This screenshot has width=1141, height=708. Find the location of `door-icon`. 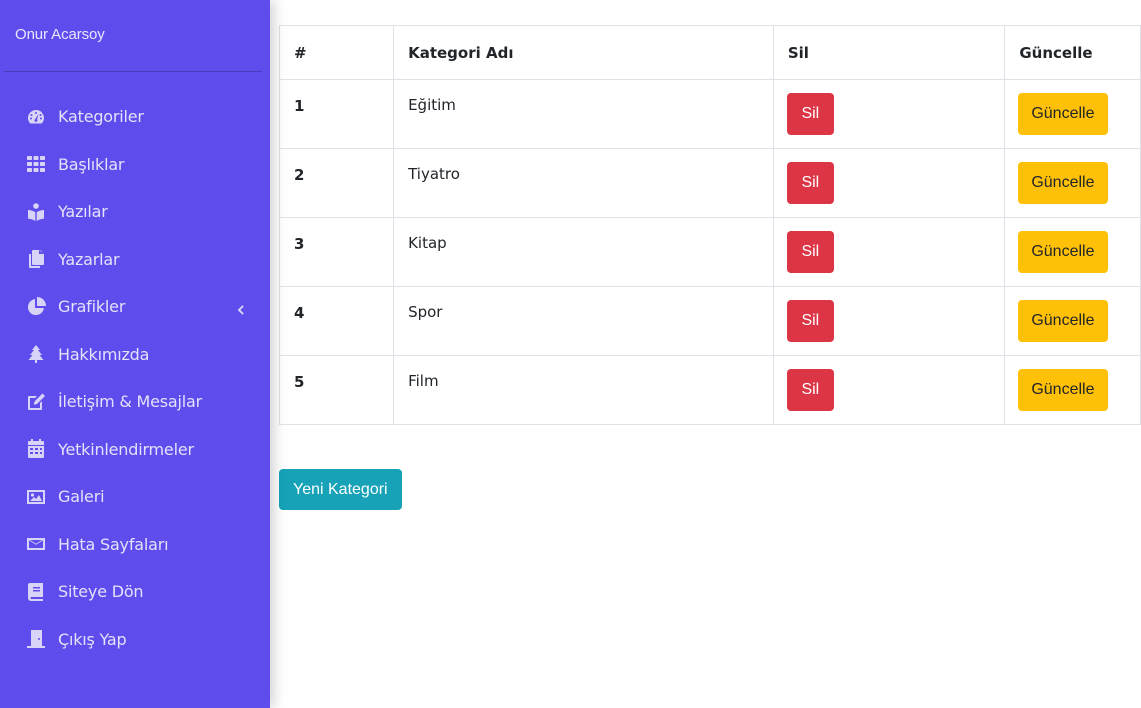

door-icon is located at coordinates (36, 639).